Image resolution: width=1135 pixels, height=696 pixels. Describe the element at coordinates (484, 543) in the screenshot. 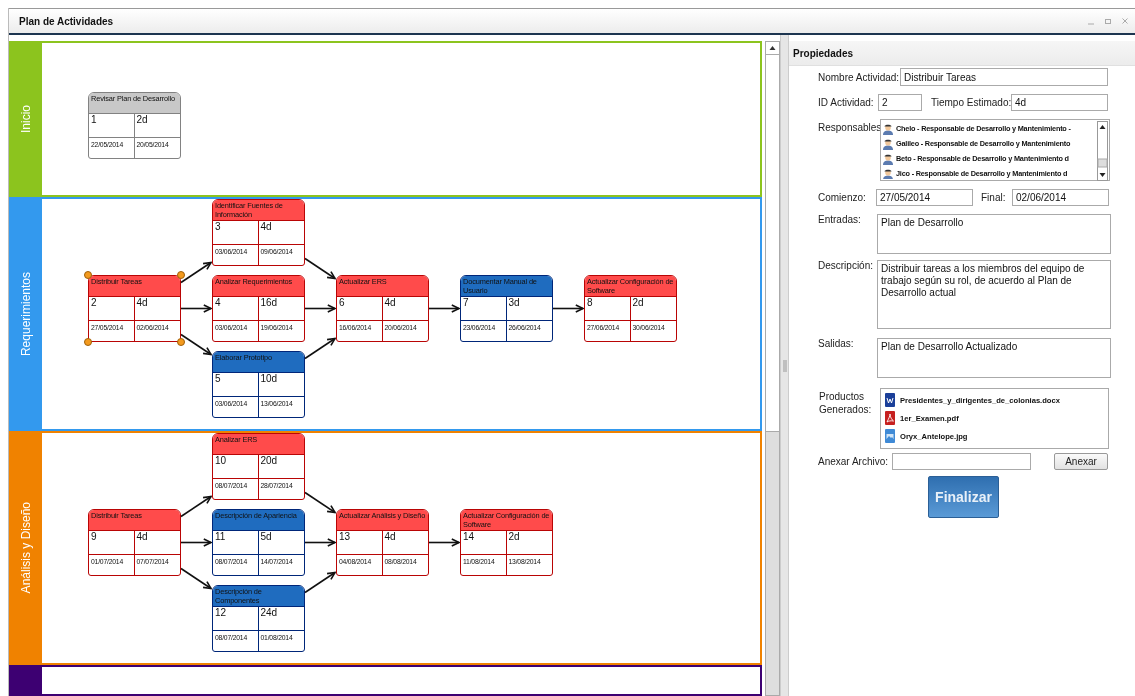

I see `node-cell: 14` at that location.